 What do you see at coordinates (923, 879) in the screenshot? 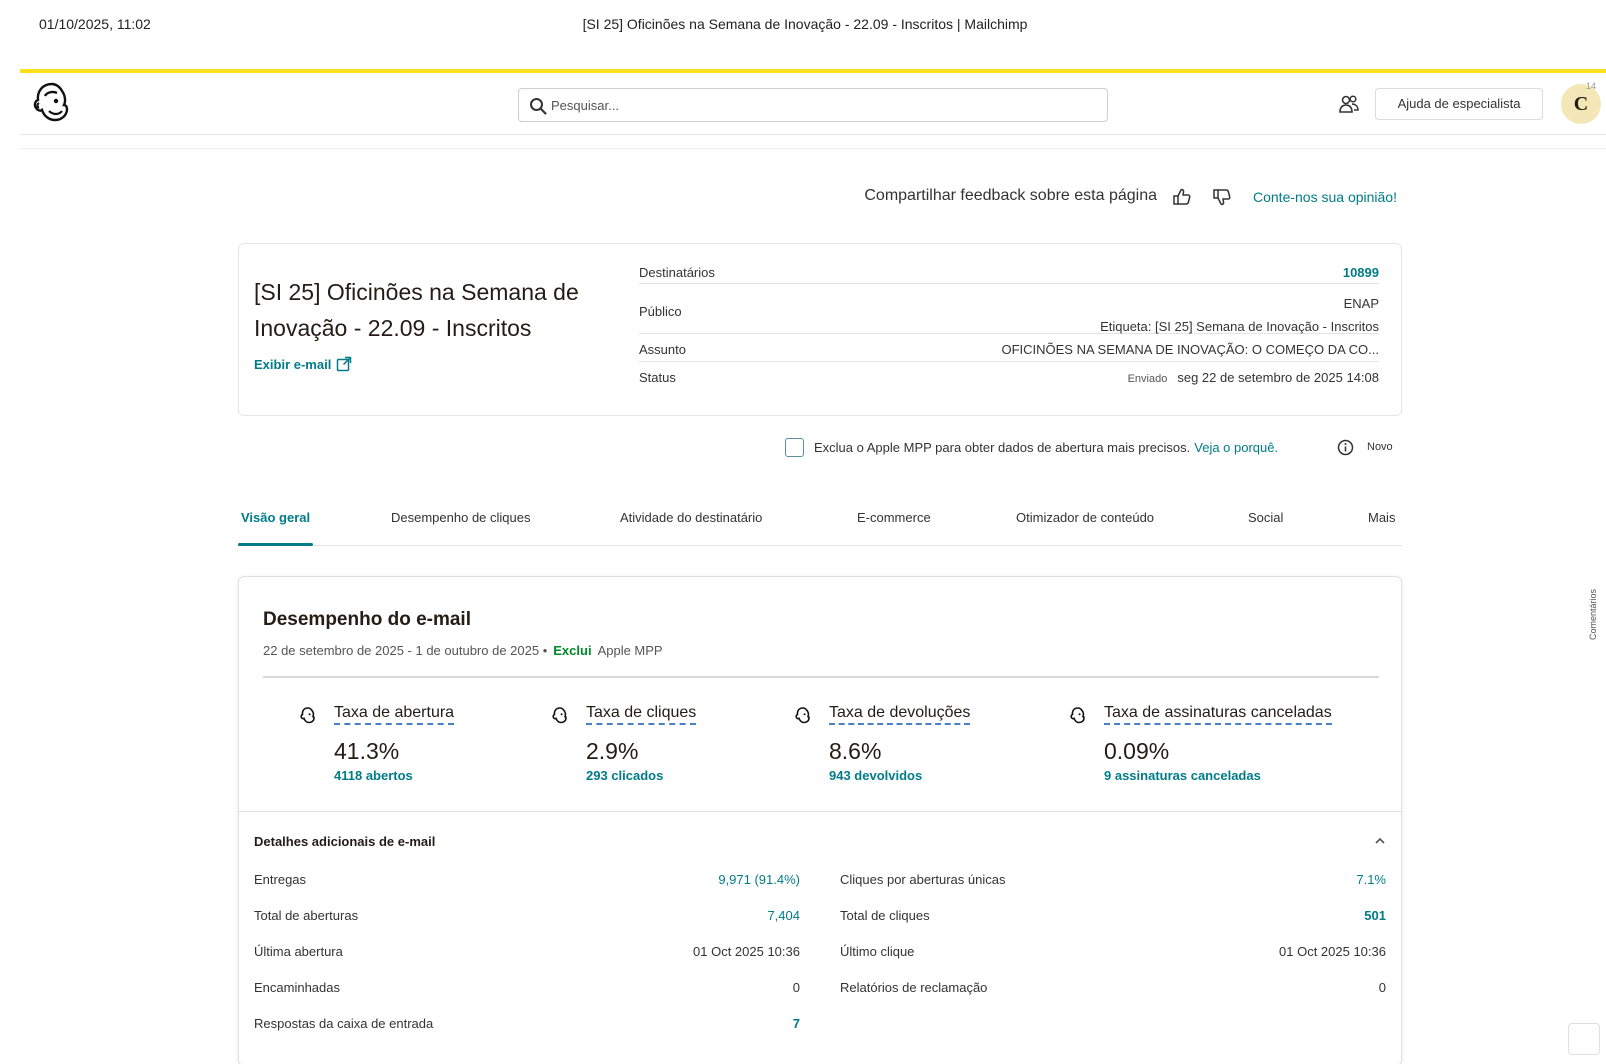
I see `clicks-per-unique-opens-label: Cliques por aberturas únicas` at bounding box center [923, 879].